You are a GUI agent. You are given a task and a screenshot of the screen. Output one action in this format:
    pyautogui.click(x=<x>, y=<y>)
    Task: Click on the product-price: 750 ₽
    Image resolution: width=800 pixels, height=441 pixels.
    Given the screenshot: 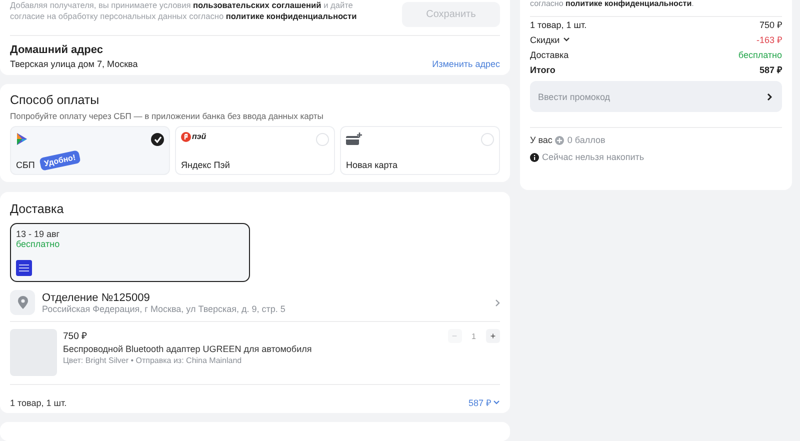 What is the action you would take?
    pyautogui.click(x=75, y=336)
    